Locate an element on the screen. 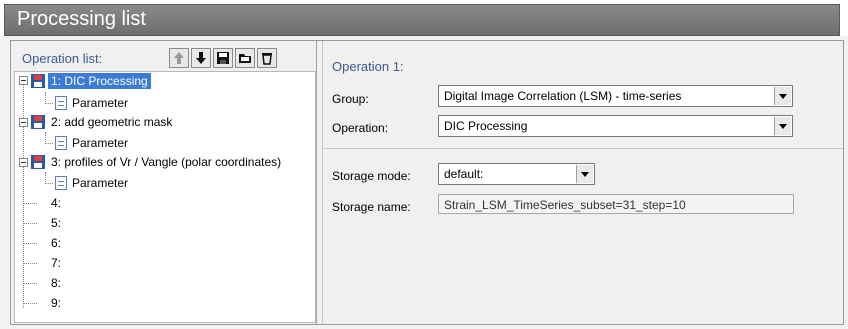  storage-name-field: Strain_LSM_TimeSeries_subset=31_step=10 is located at coordinates (616, 204).